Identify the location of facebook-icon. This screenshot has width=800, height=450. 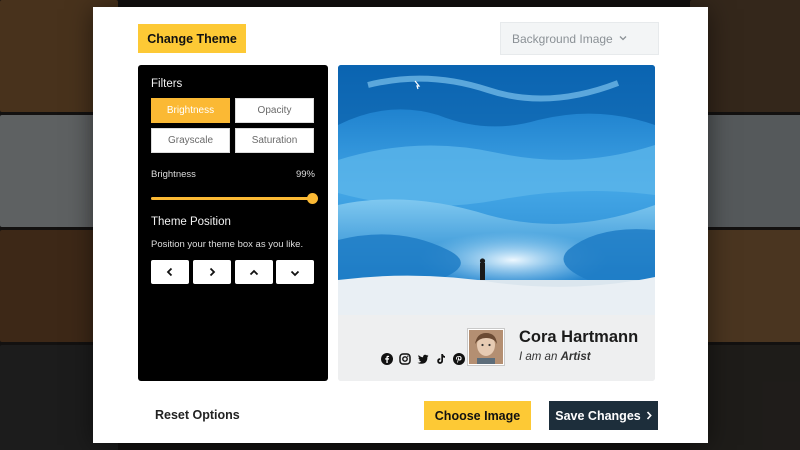
(387, 359).